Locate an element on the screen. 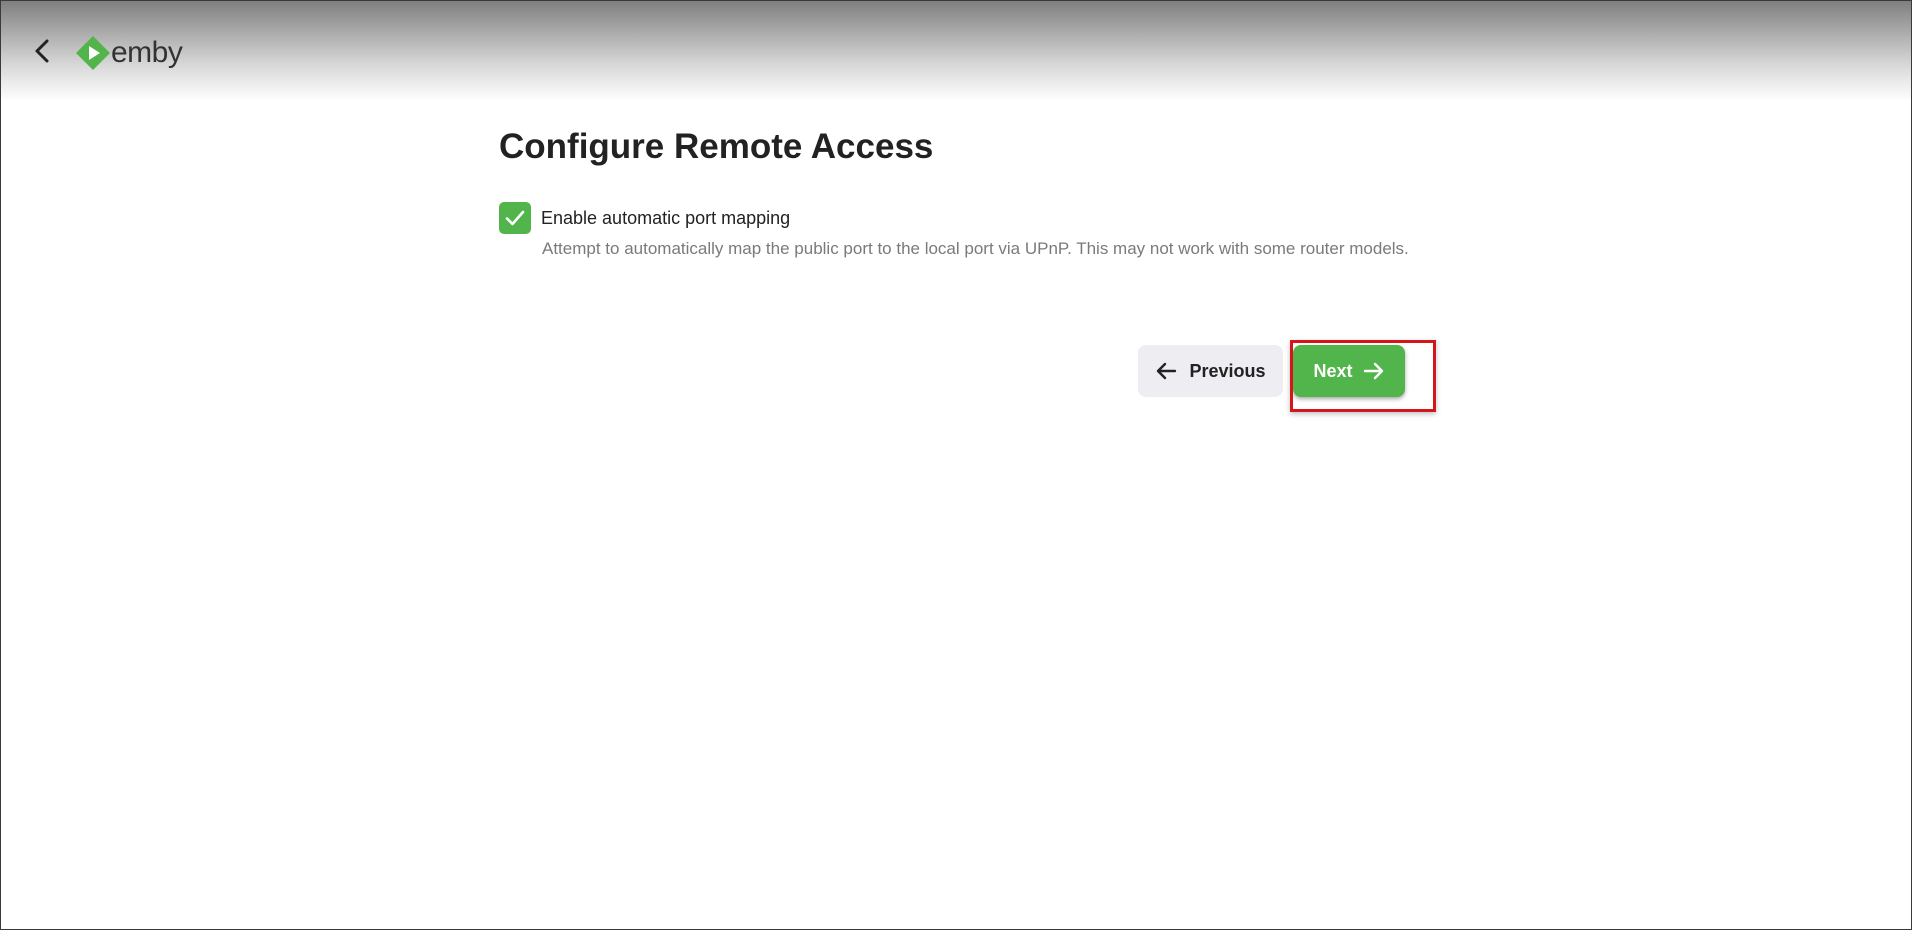 This screenshot has width=1912, height=930. checkmark-icon is located at coordinates (515, 218).